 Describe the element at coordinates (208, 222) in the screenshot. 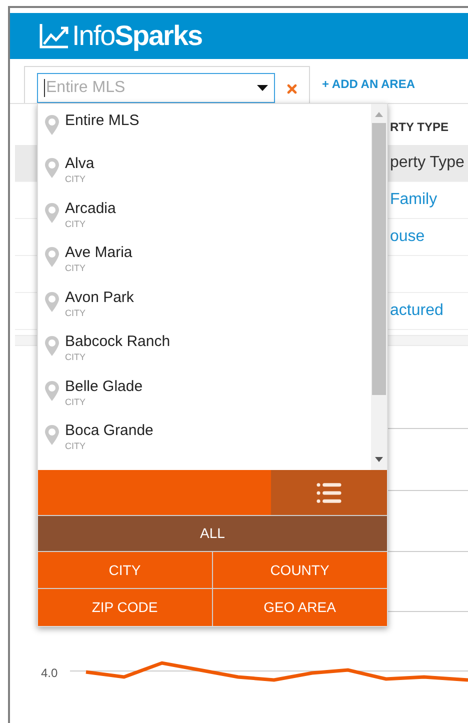

I see `area-option: Arcadia CITY` at that location.